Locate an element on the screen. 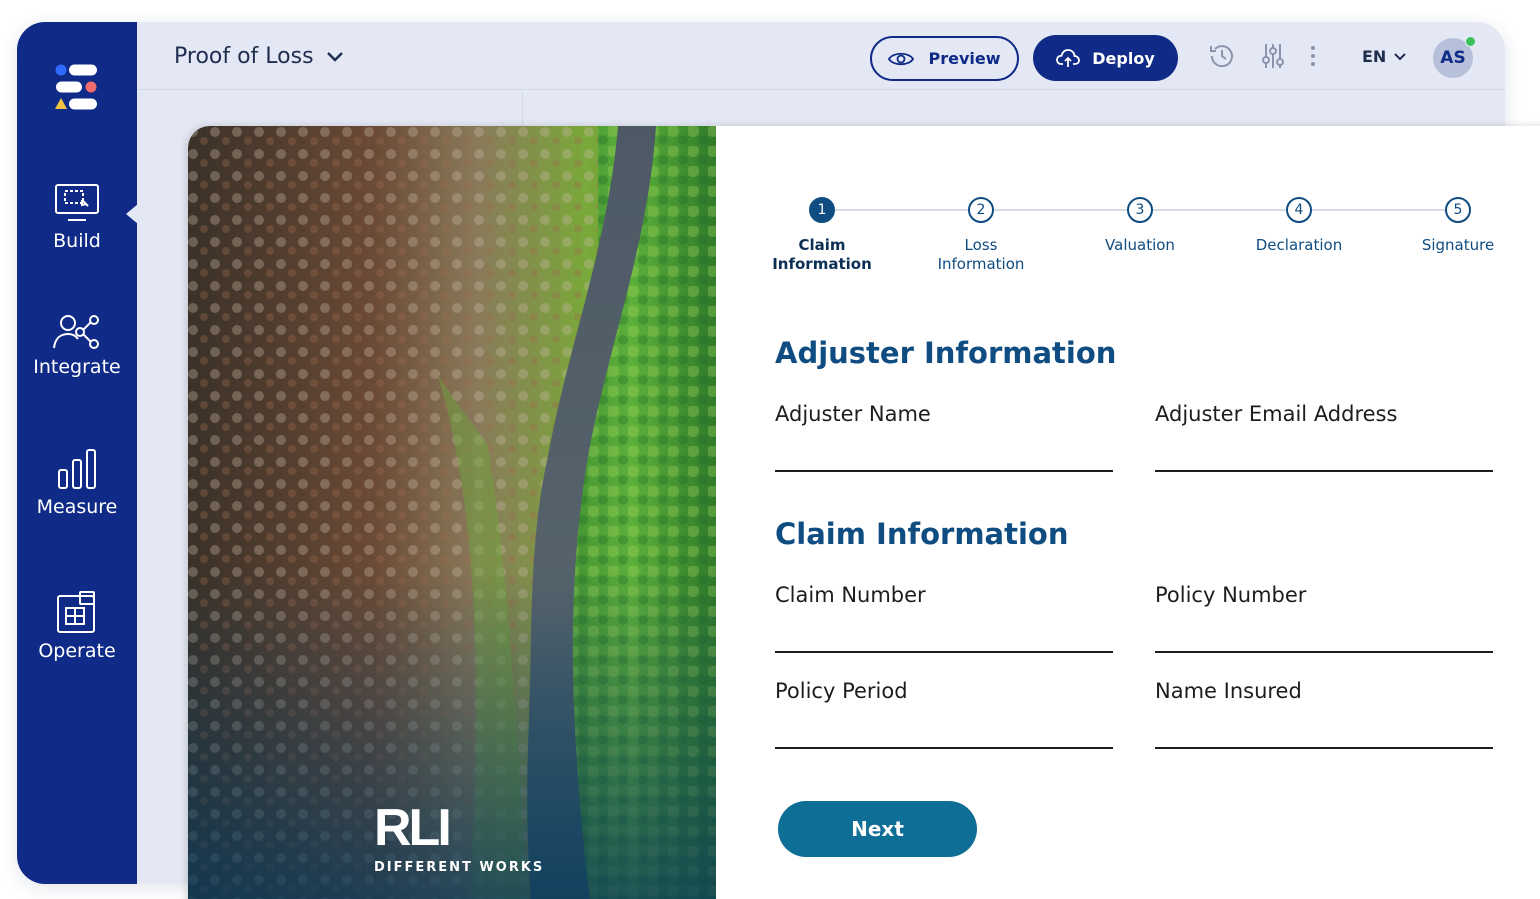 The height and width of the screenshot is (899, 1540). sidebar: Build Integrate Measure Operate is located at coordinates (77, 453).